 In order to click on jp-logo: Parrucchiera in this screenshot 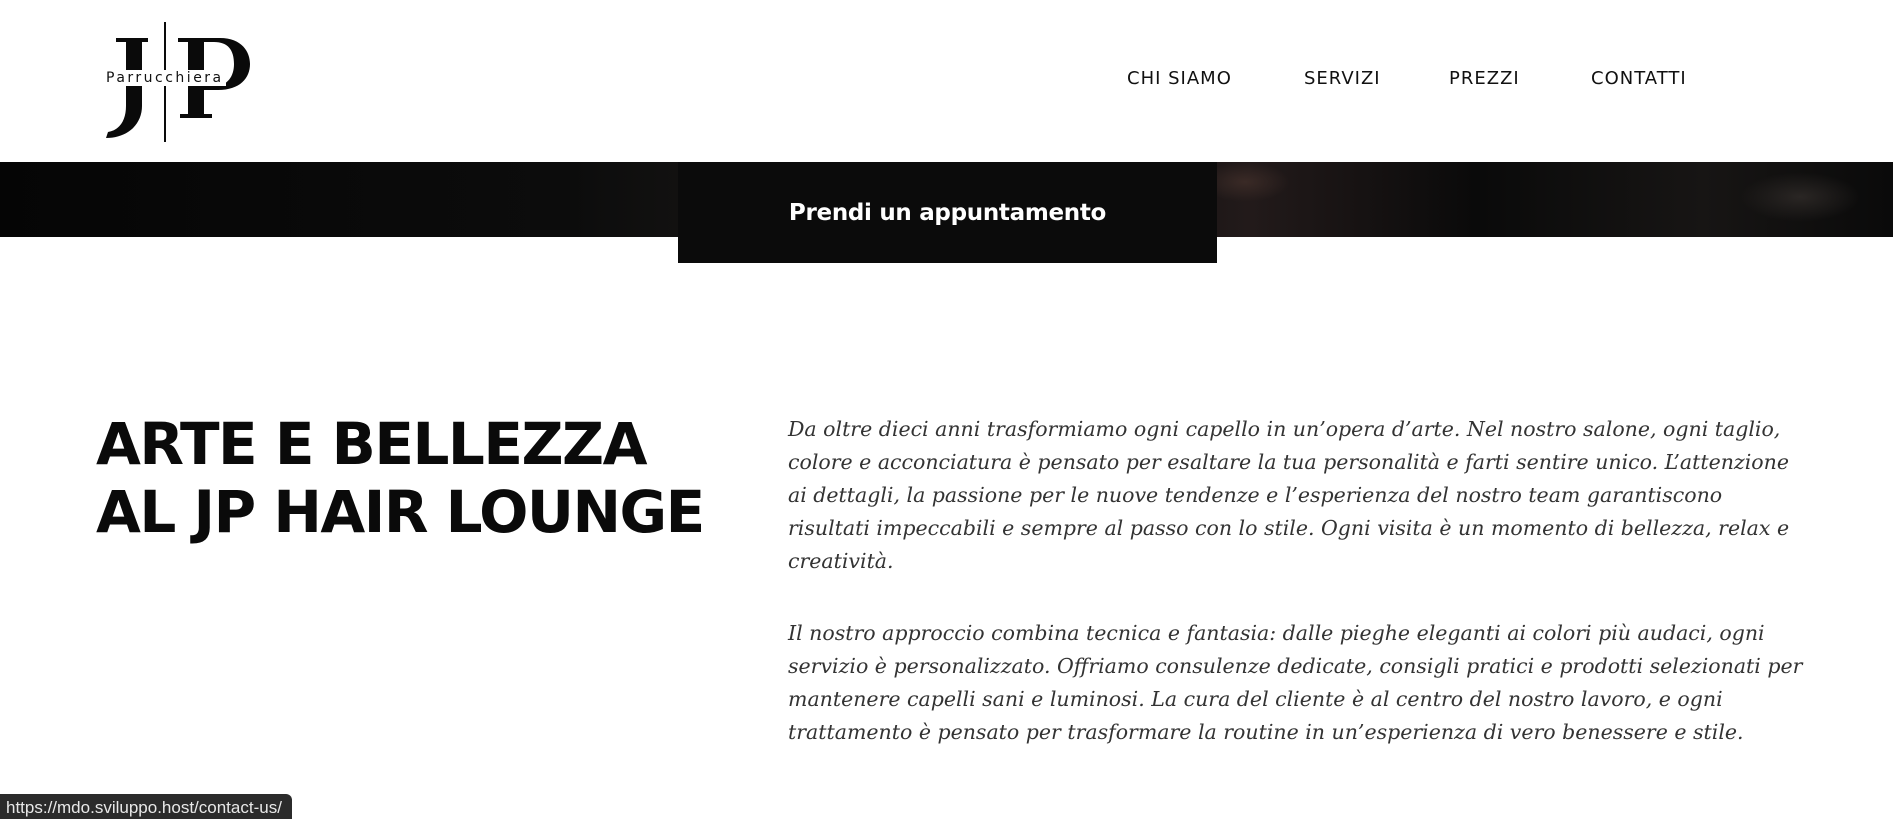, I will do `click(180, 82)`.